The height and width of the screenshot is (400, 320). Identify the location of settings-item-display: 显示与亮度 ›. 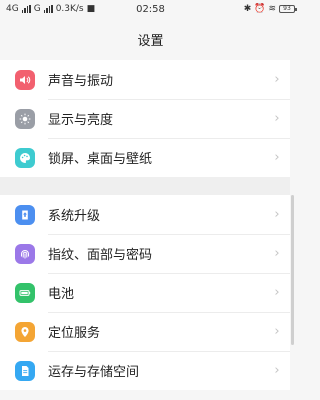
(145, 118).